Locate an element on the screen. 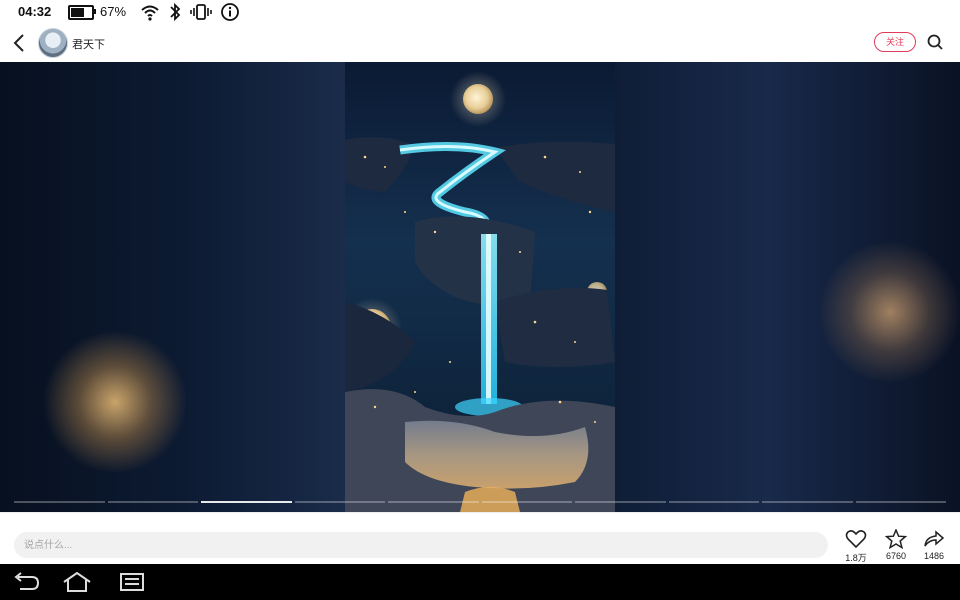  clock: 04:32 is located at coordinates (35, 11).